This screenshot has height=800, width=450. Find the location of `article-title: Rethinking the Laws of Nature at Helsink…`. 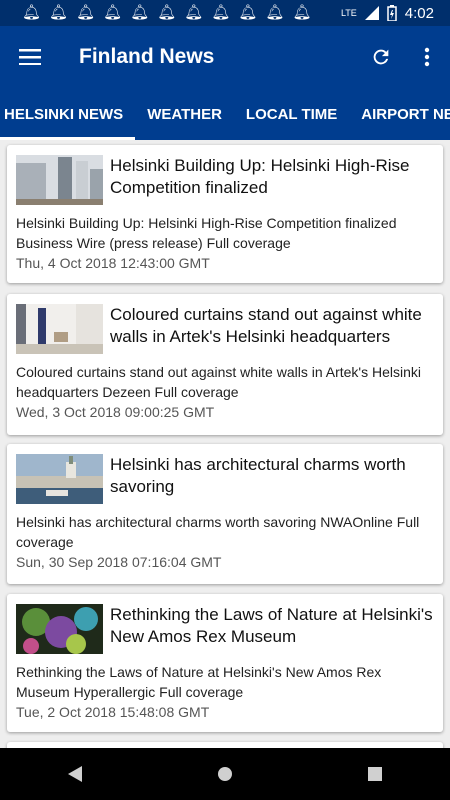

article-title: Rethinking the Laws of Nature at Helsink… is located at coordinates (272, 629).